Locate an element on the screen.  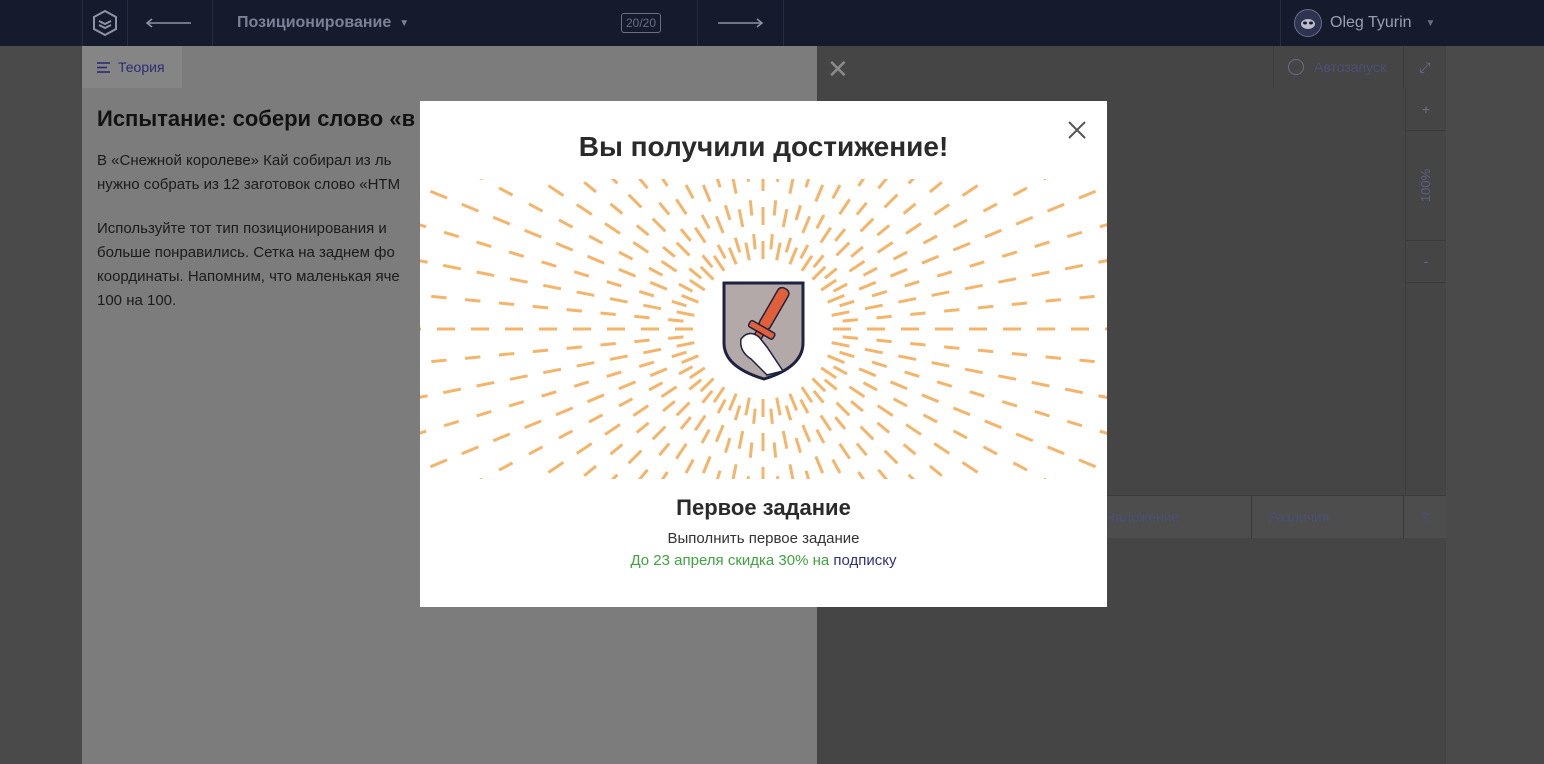
prev-step-button is located at coordinates (169, 23).